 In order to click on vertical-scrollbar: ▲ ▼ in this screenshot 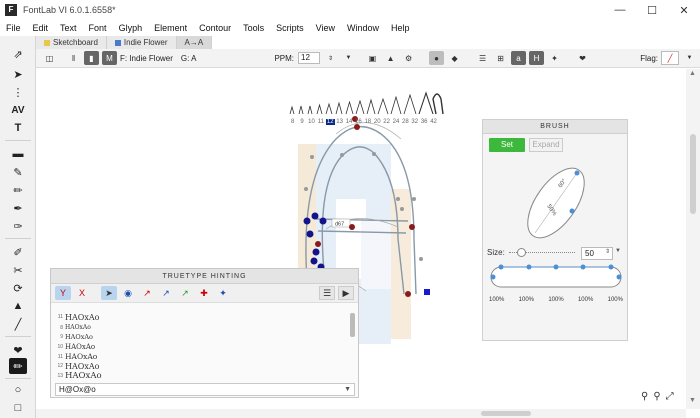, I will do `click(693, 239)`.